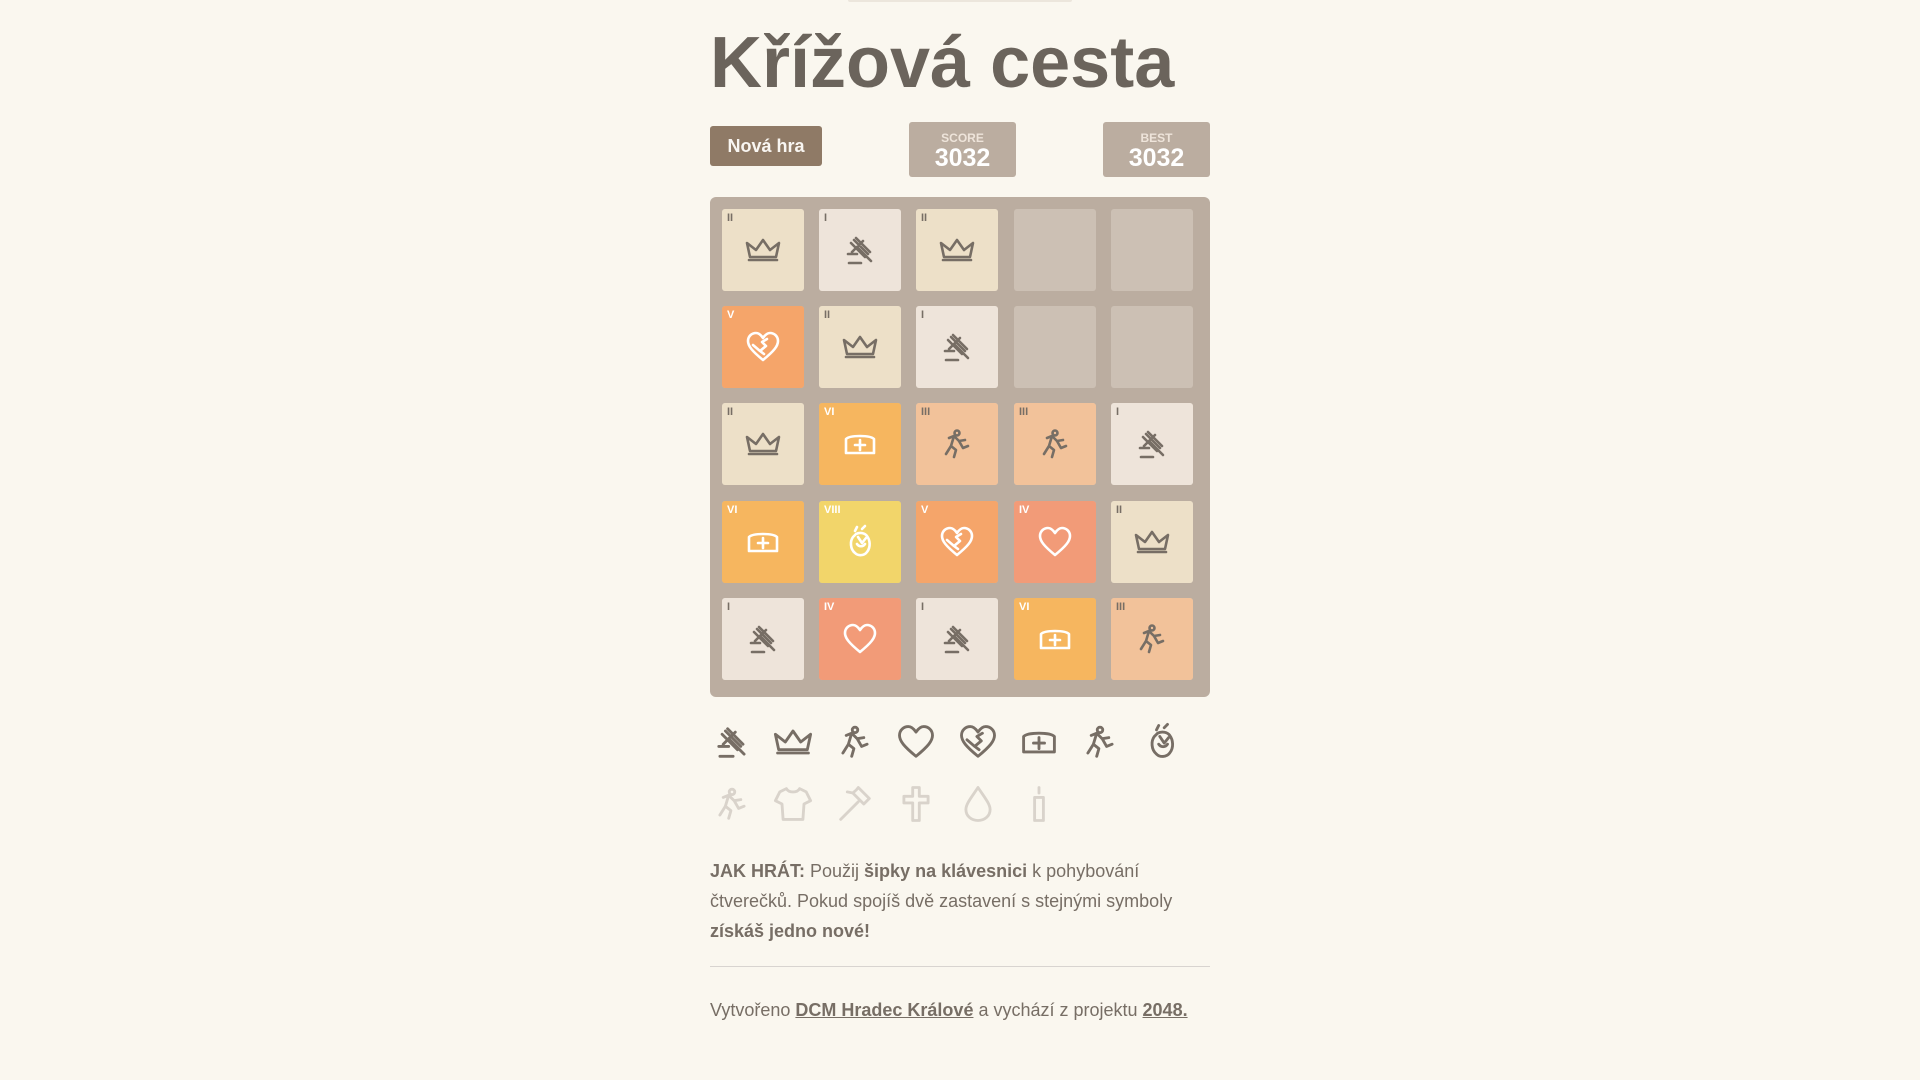  I want to click on shirt-icon, so click(793, 804).